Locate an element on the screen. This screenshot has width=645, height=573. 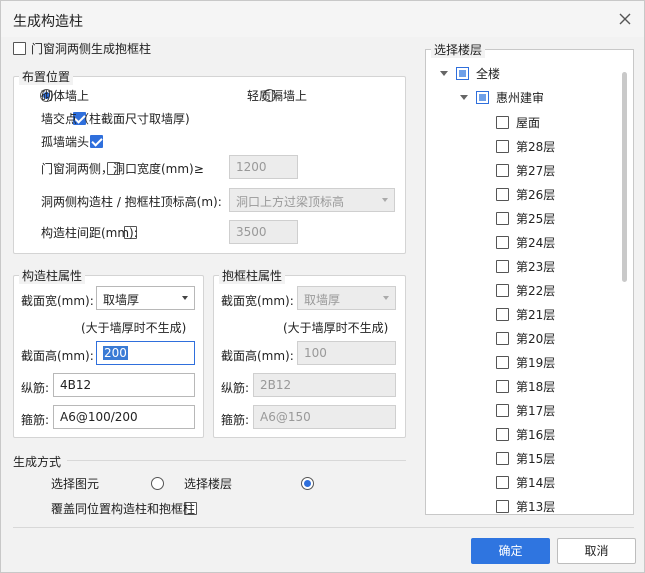
floor-label: 第20层 is located at coordinates (536, 339).